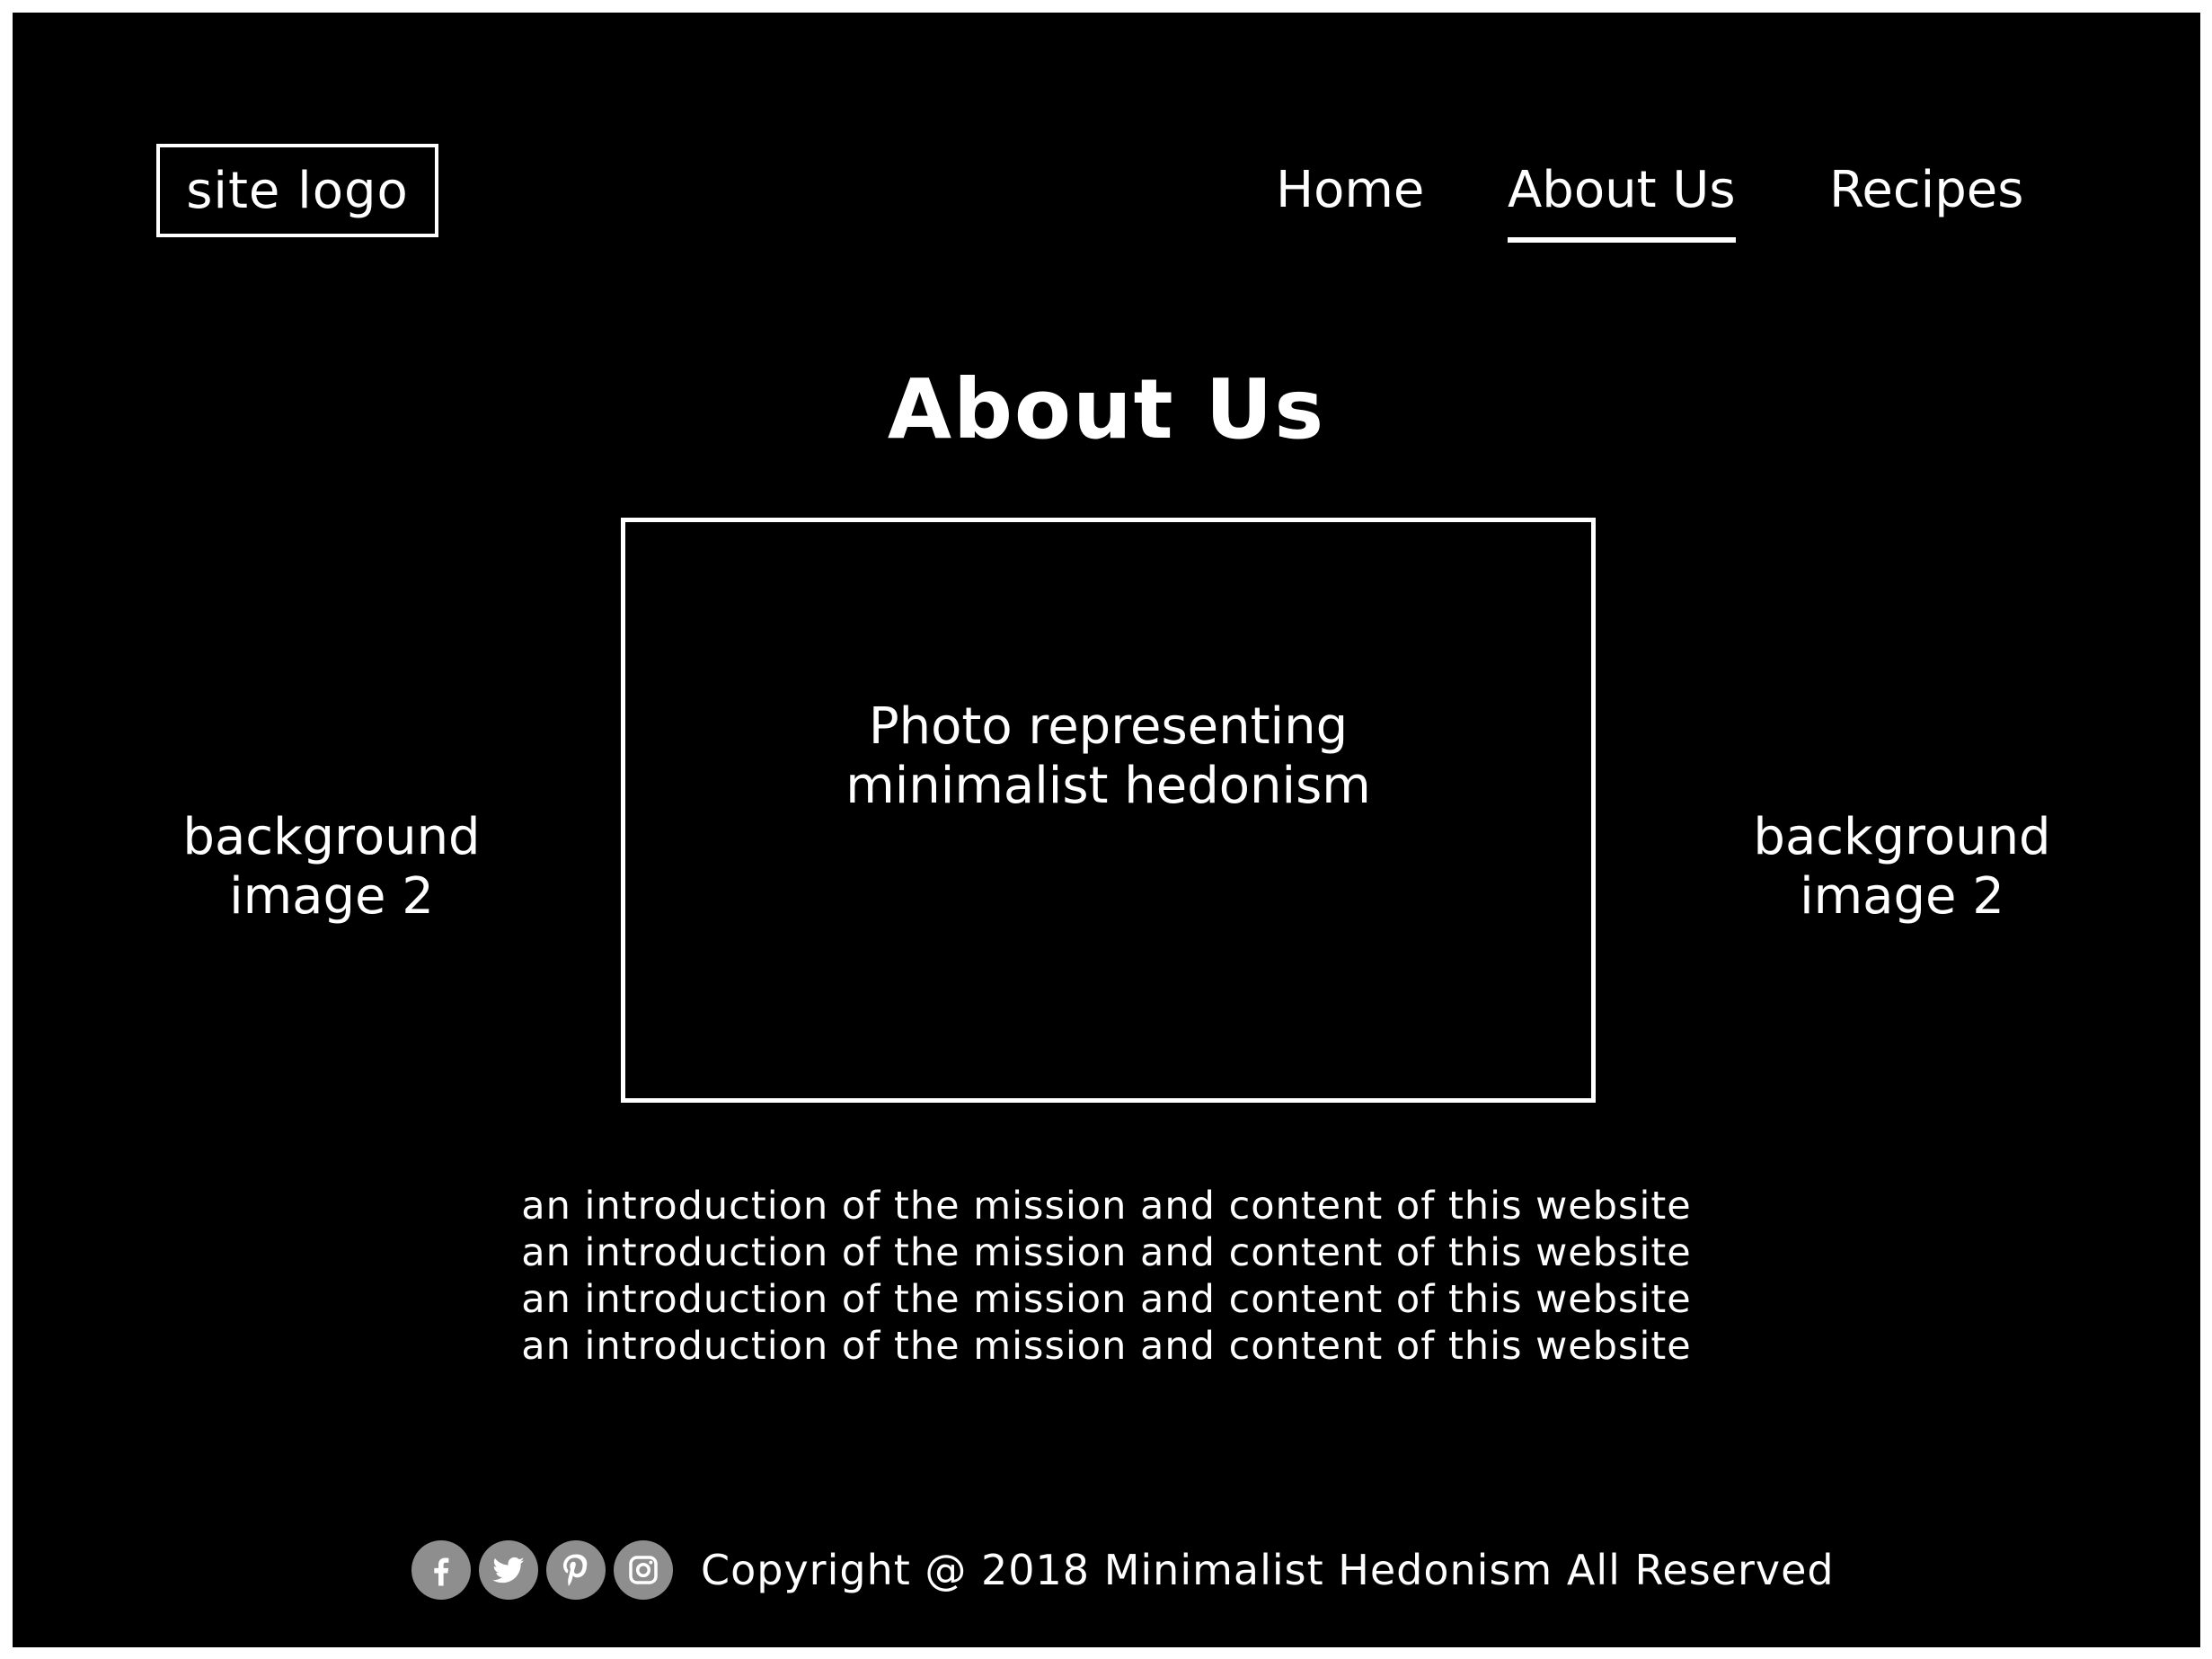 This screenshot has height=1659, width=2212. I want to click on facebook-icon, so click(441, 1570).